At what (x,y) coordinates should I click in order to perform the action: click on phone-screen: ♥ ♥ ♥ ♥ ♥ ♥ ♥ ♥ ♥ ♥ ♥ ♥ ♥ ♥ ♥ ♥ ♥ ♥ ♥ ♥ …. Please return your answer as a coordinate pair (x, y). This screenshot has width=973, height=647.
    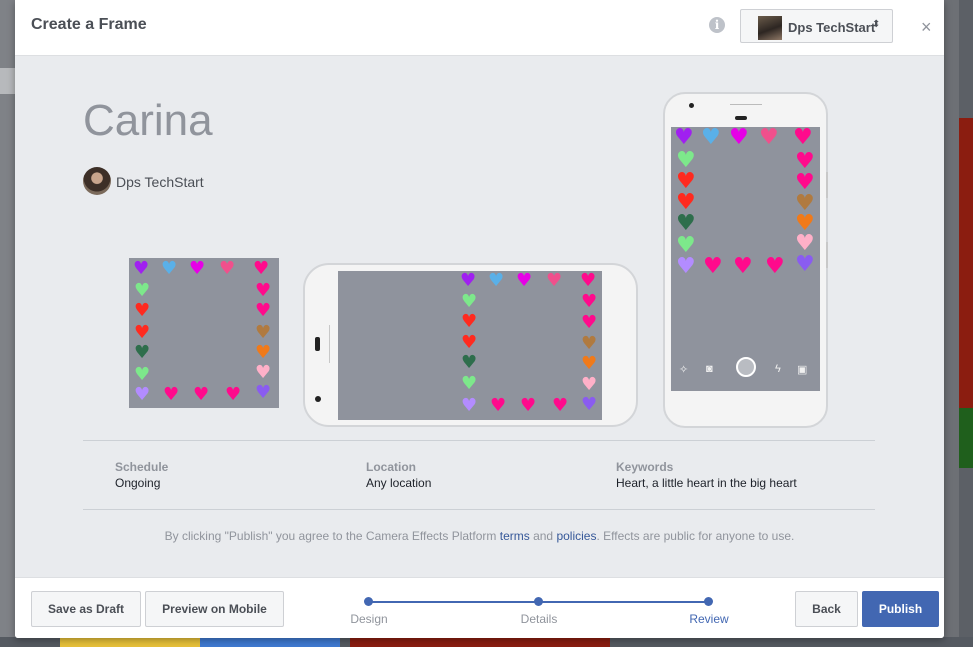
    Looking at the image, I should click on (745, 259).